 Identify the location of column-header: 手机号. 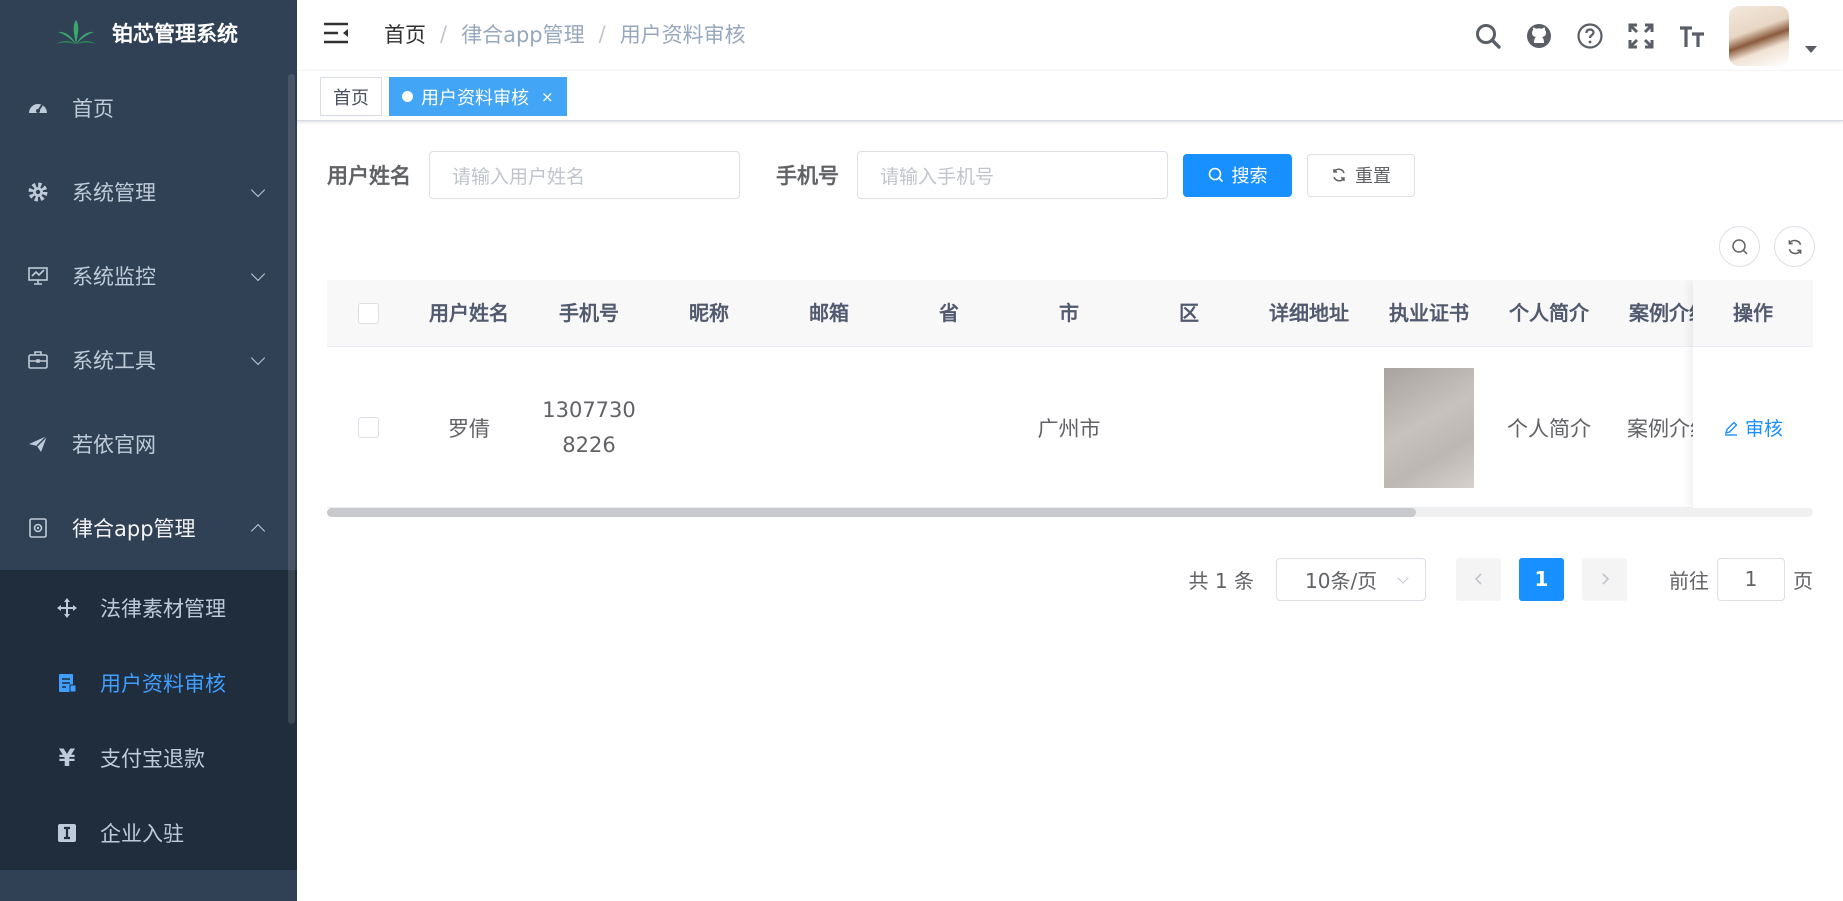
(589, 313).